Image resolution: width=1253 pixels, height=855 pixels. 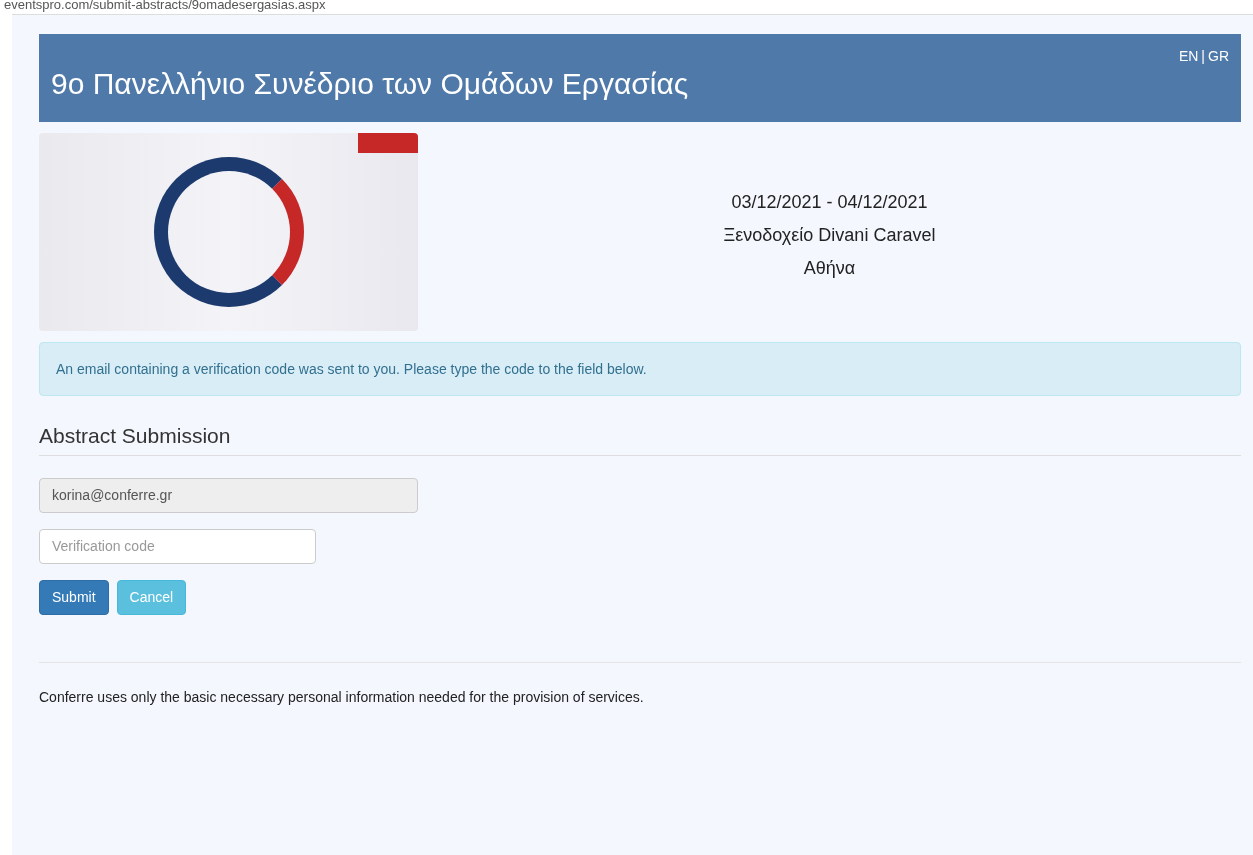 I want to click on page-title: 9ο Πανελλήνιο Συνέδριο των Ομάδων Εργασίας, so click(x=370, y=84).